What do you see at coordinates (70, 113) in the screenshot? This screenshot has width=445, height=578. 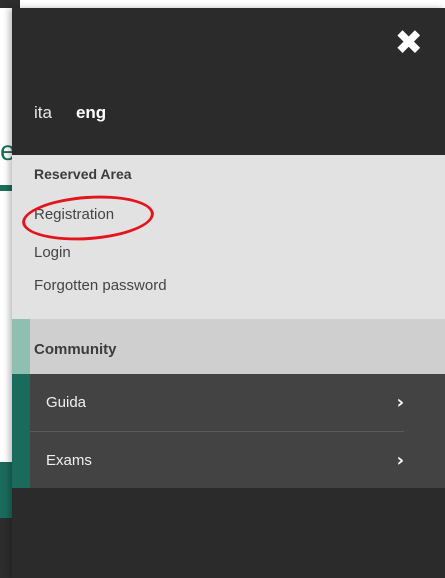 I see `language-switcher: ita eng` at bounding box center [70, 113].